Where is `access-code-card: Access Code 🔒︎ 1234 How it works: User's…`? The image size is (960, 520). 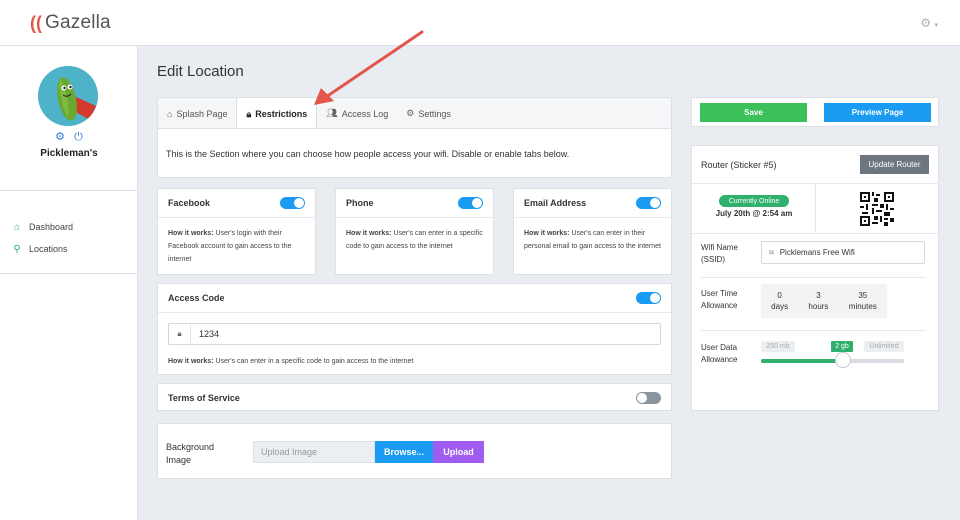
access-code-card: Access Code 🔒︎ 1234 How it works: User's… is located at coordinates (414, 329).